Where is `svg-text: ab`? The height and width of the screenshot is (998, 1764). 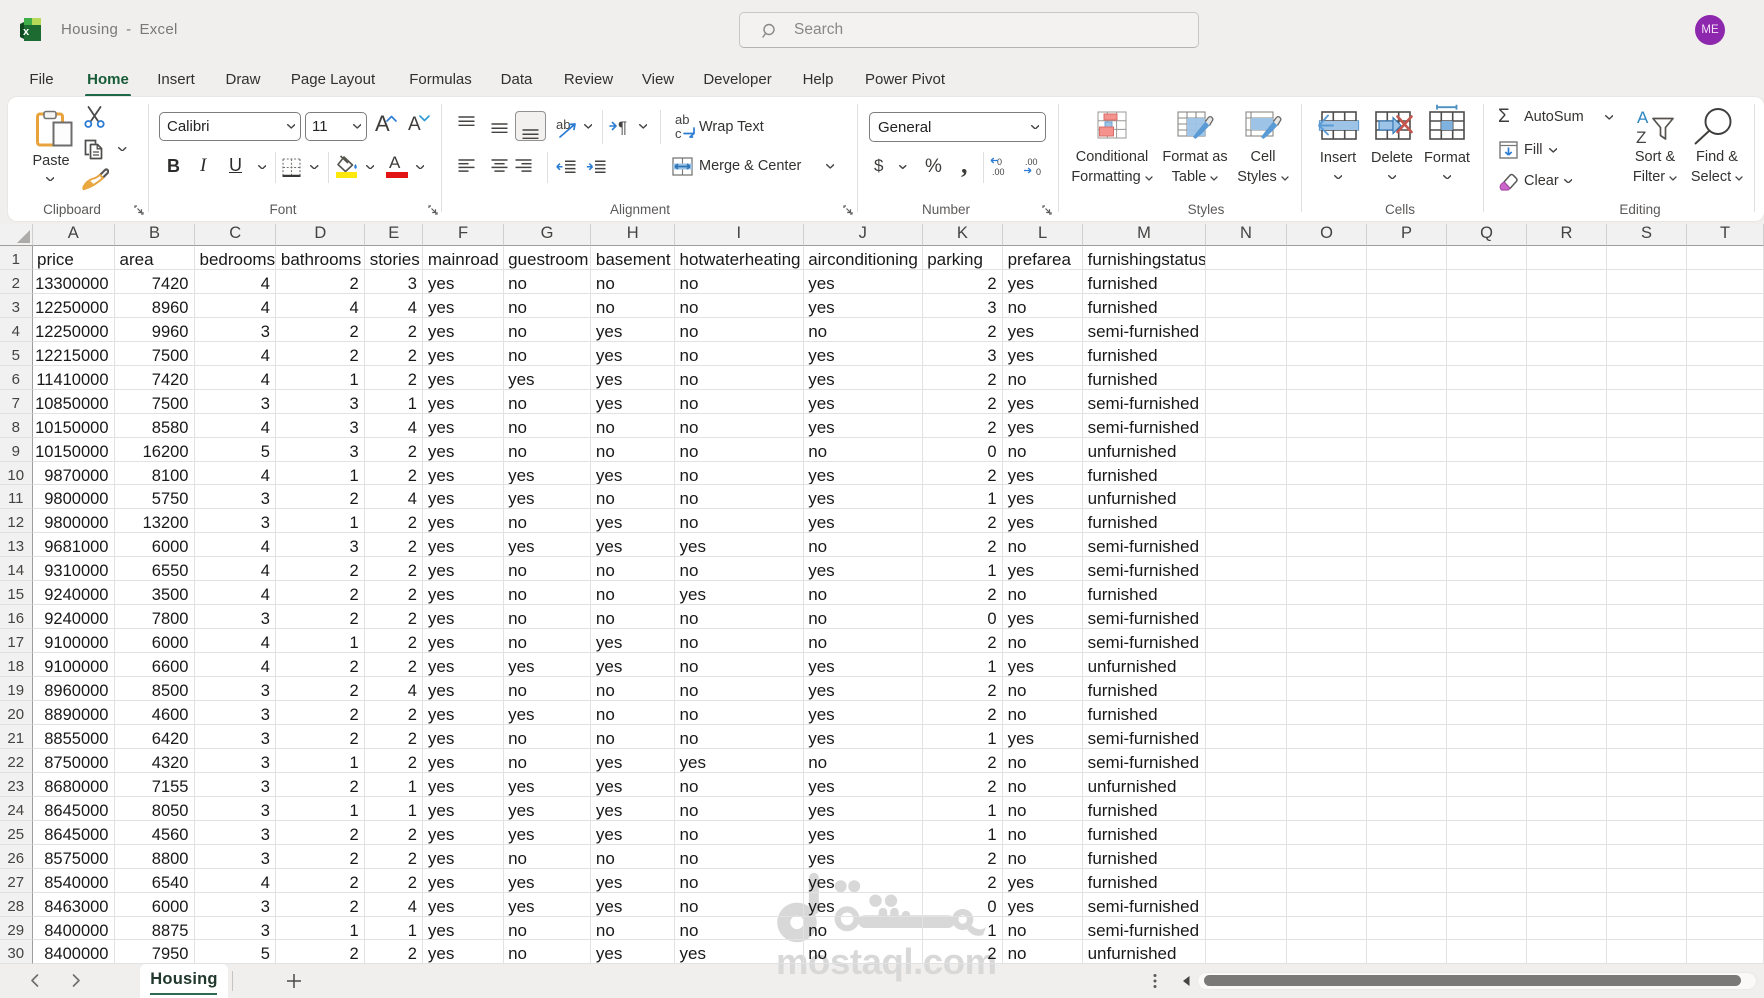 svg-text: ab is located at coordinates (682, 120).